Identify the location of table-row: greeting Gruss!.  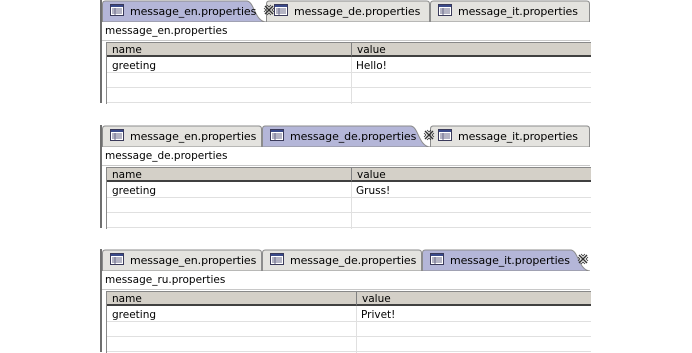
(349, 190).